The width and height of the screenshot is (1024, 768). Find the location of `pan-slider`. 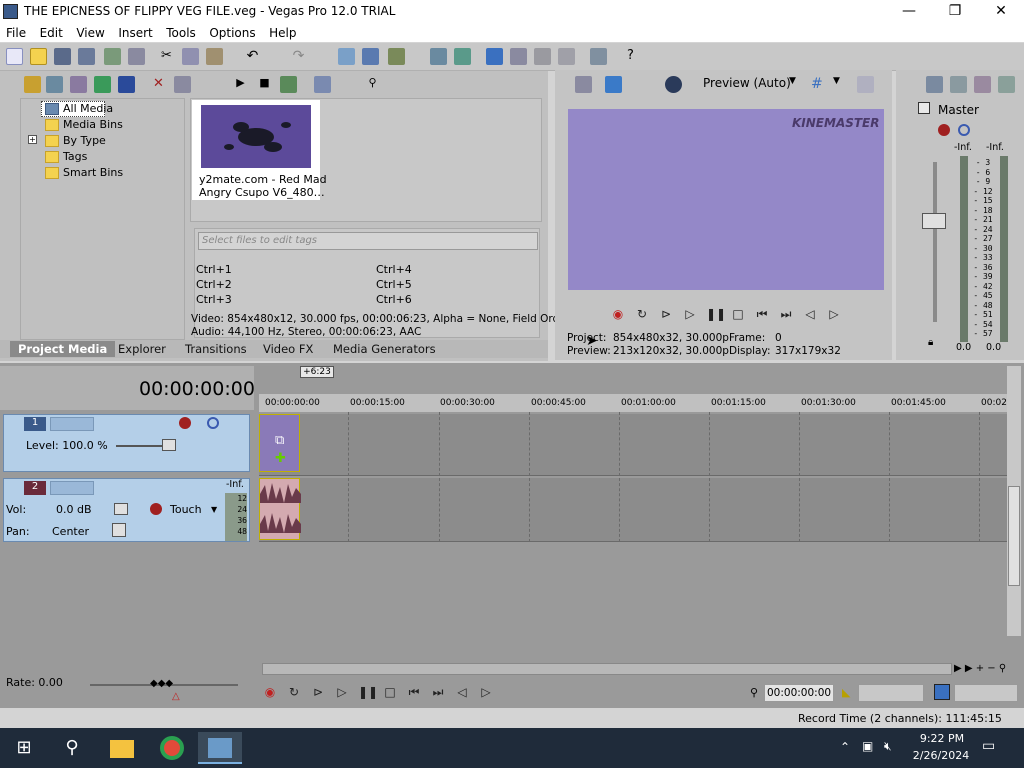

pan-slider is located at coordinates (119, 530).